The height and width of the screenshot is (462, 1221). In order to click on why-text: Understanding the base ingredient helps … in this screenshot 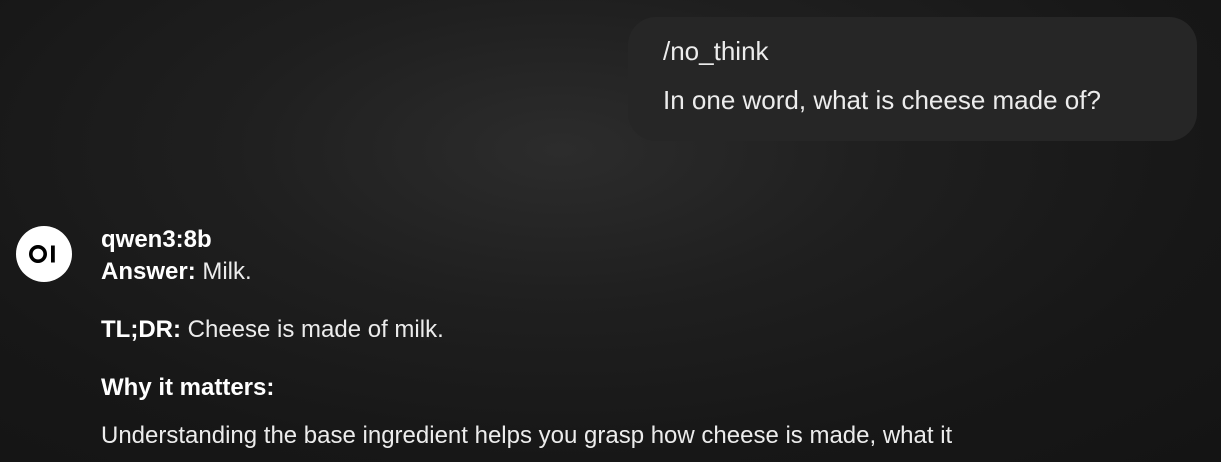, I will do `click(527, 435)`.